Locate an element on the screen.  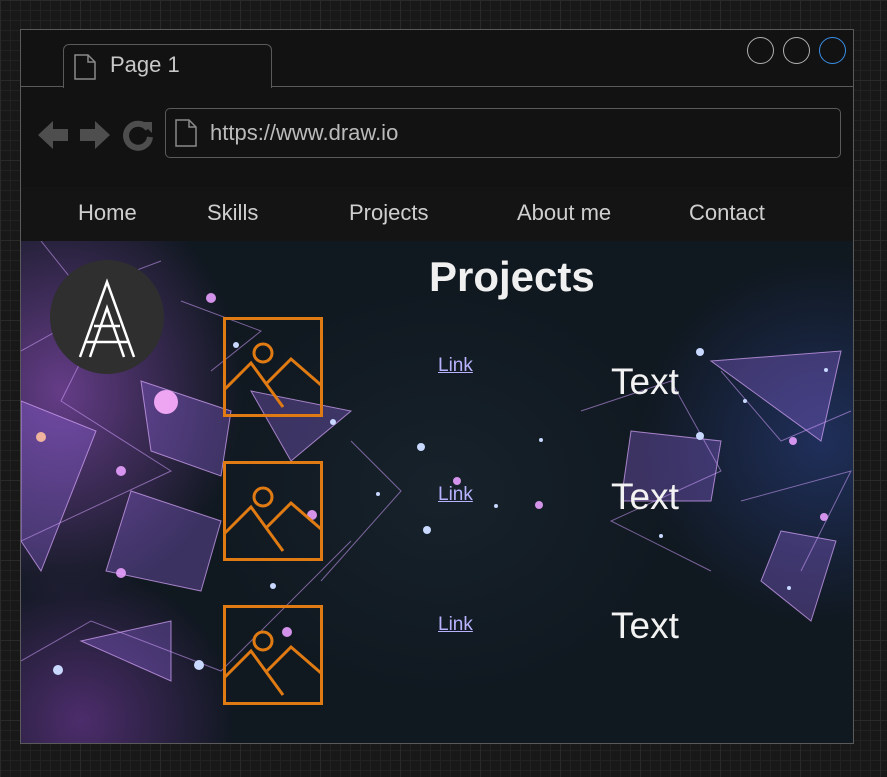
nav-item-home: Home is located at coordinates (107, 213).